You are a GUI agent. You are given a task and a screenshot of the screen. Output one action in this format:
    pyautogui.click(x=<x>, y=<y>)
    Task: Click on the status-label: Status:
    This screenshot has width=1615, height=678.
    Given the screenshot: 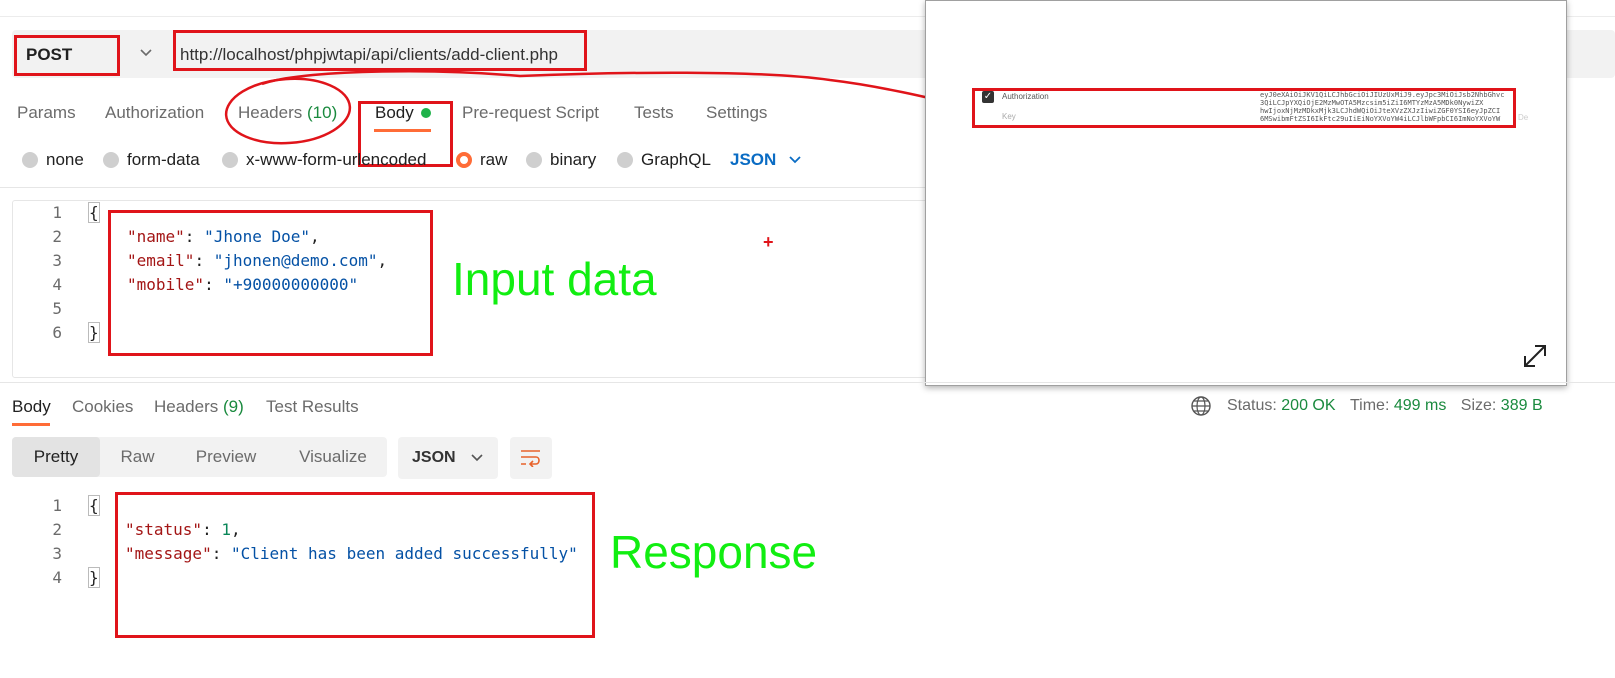 What is the action you would take?
    pyautogui.click(x=1252, y=405)
    